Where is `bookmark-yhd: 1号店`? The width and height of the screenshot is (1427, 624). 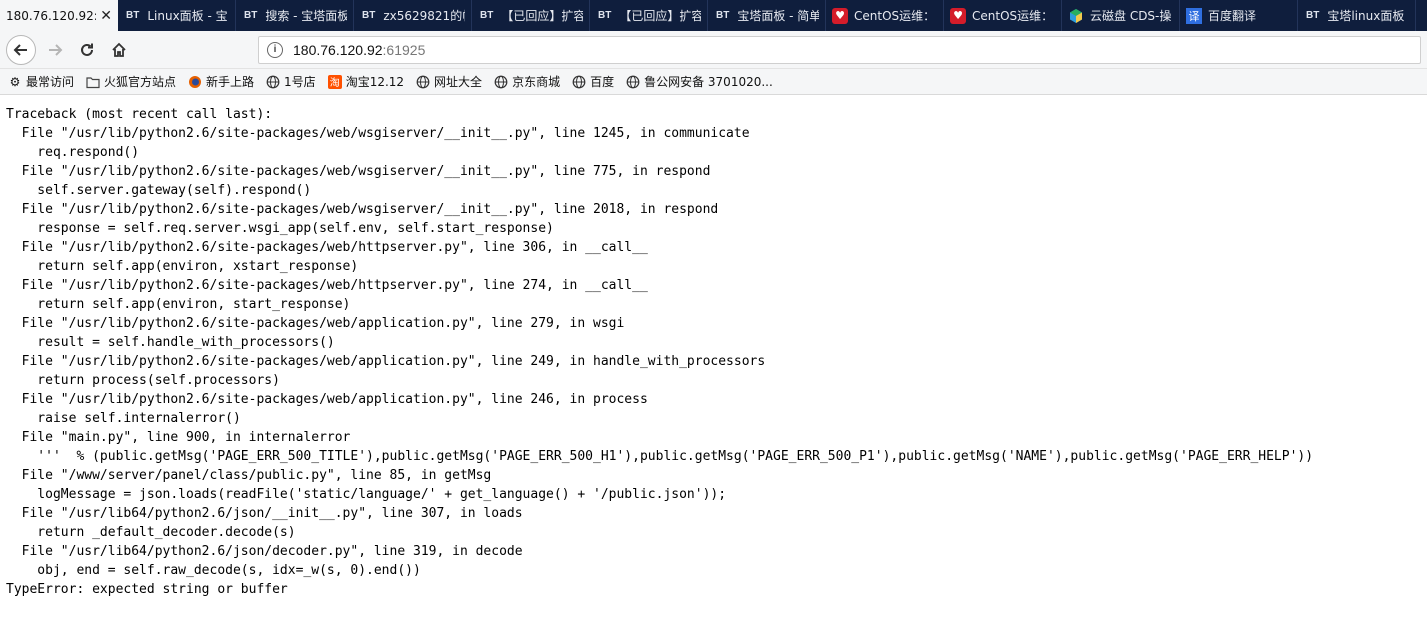
bookmark-yhd: 1号店 is located at coordinates (291, 81).